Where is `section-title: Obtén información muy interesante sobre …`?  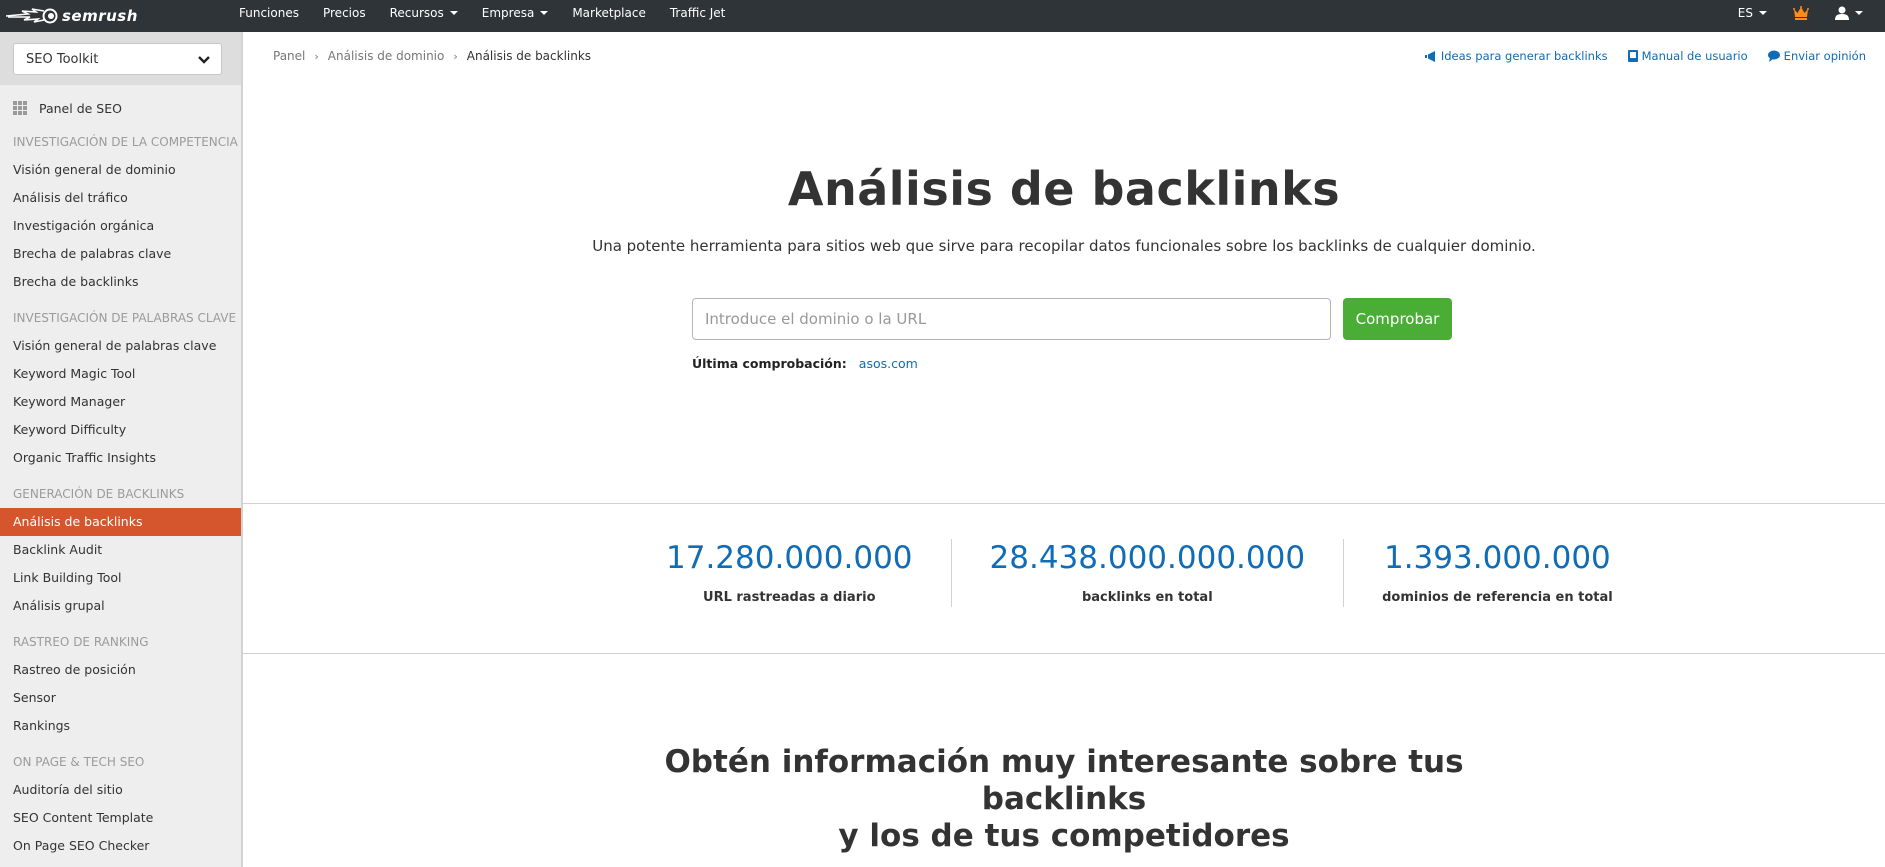
section-title: Obtén información muy interesante sobre … is located at coordinates (1064, 799).